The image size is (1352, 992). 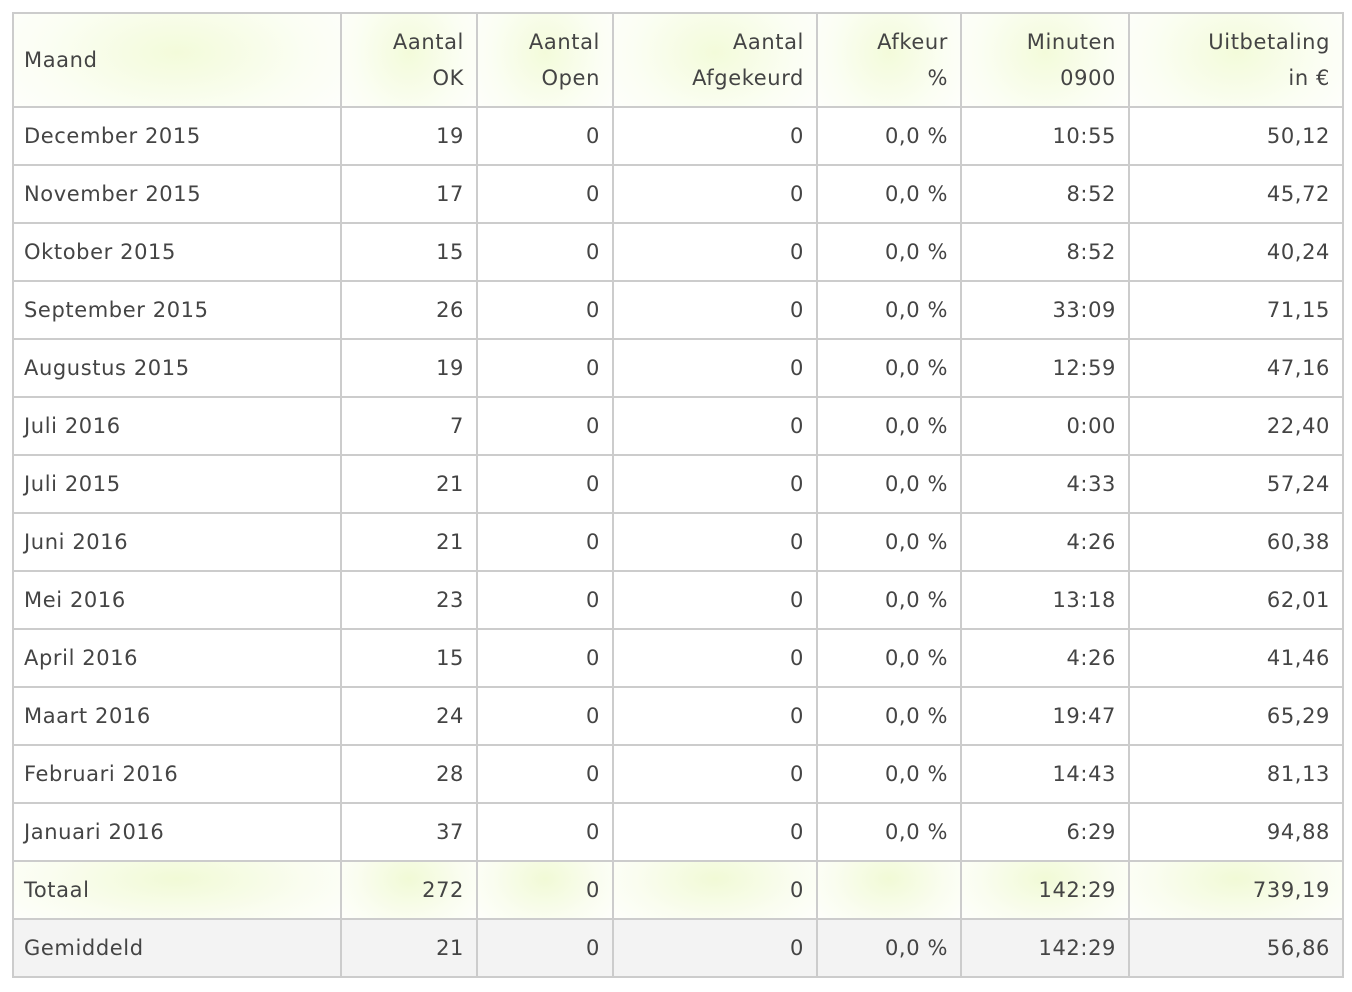 What do you see at coordinates (570, 78) in the screenshot?
I see `header-line: Open` at bounding box center [570, 78].